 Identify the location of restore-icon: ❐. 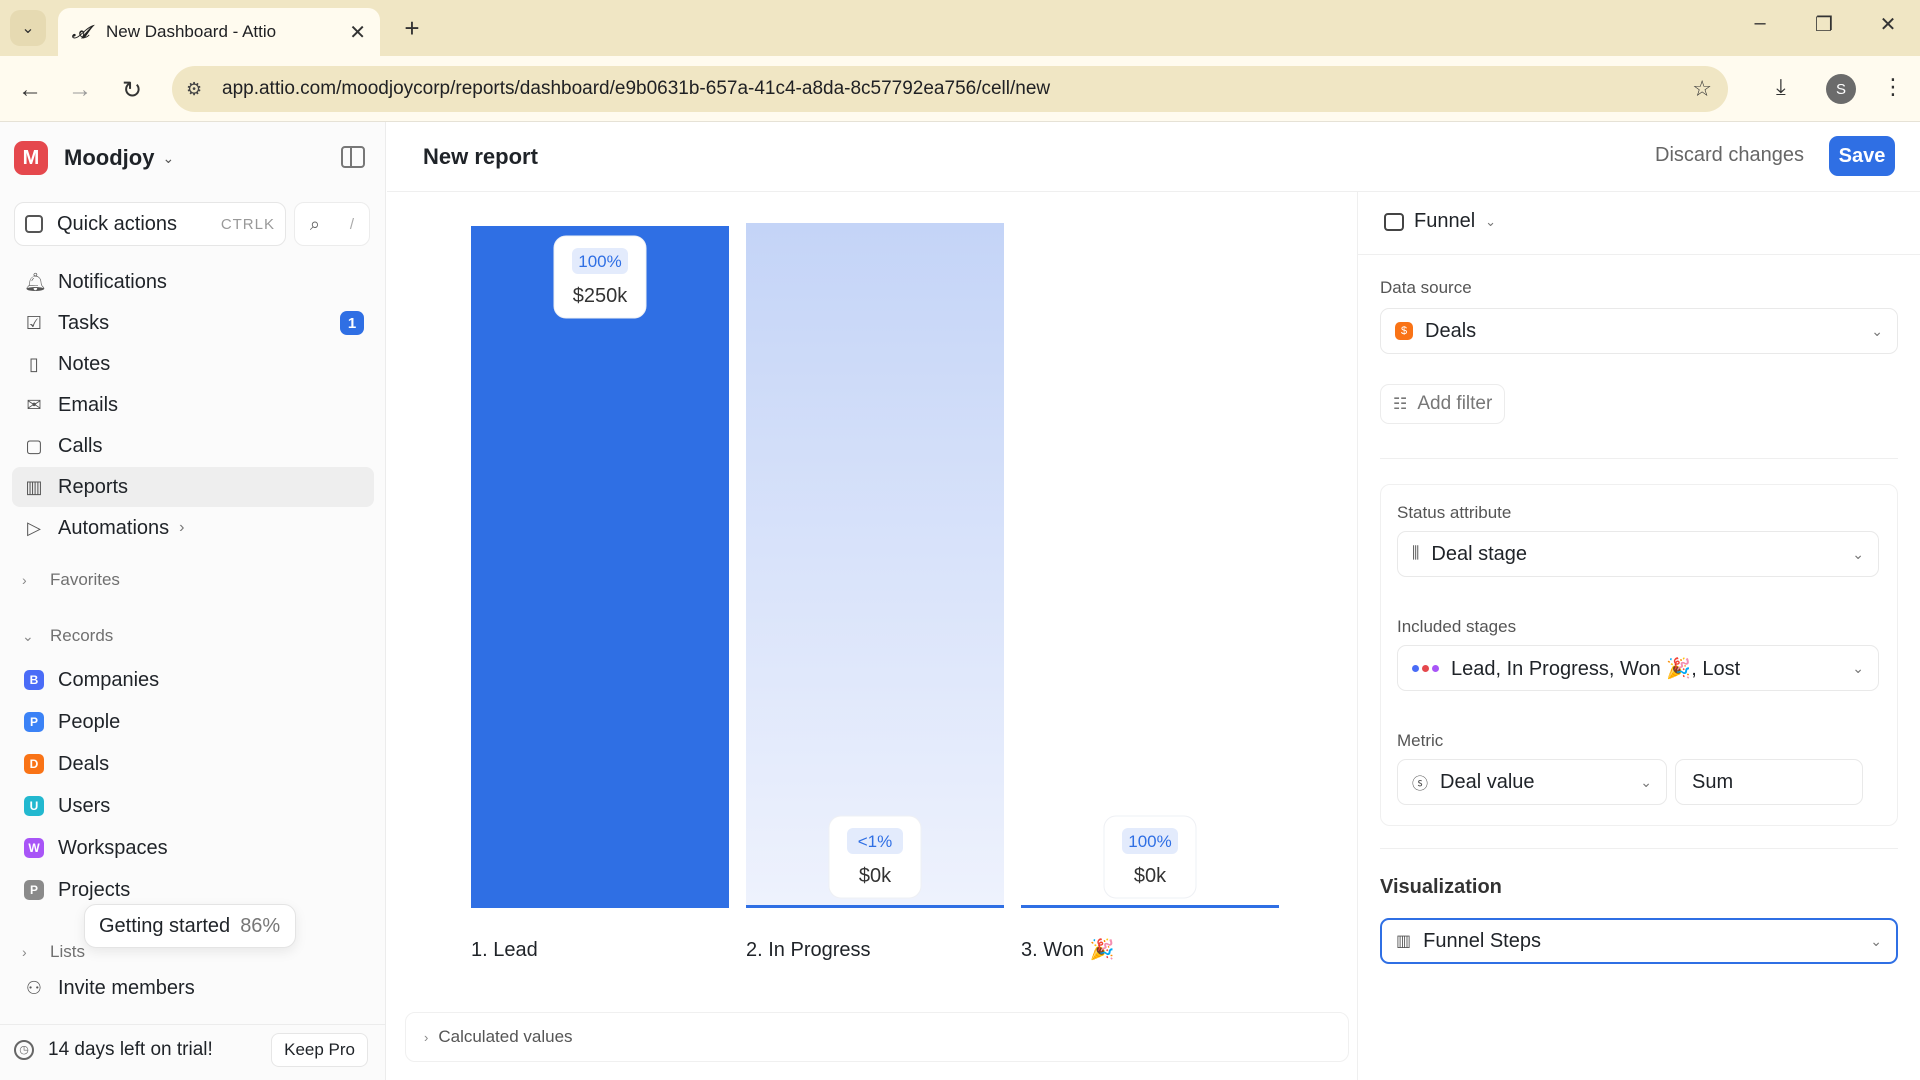
(1824, 24).